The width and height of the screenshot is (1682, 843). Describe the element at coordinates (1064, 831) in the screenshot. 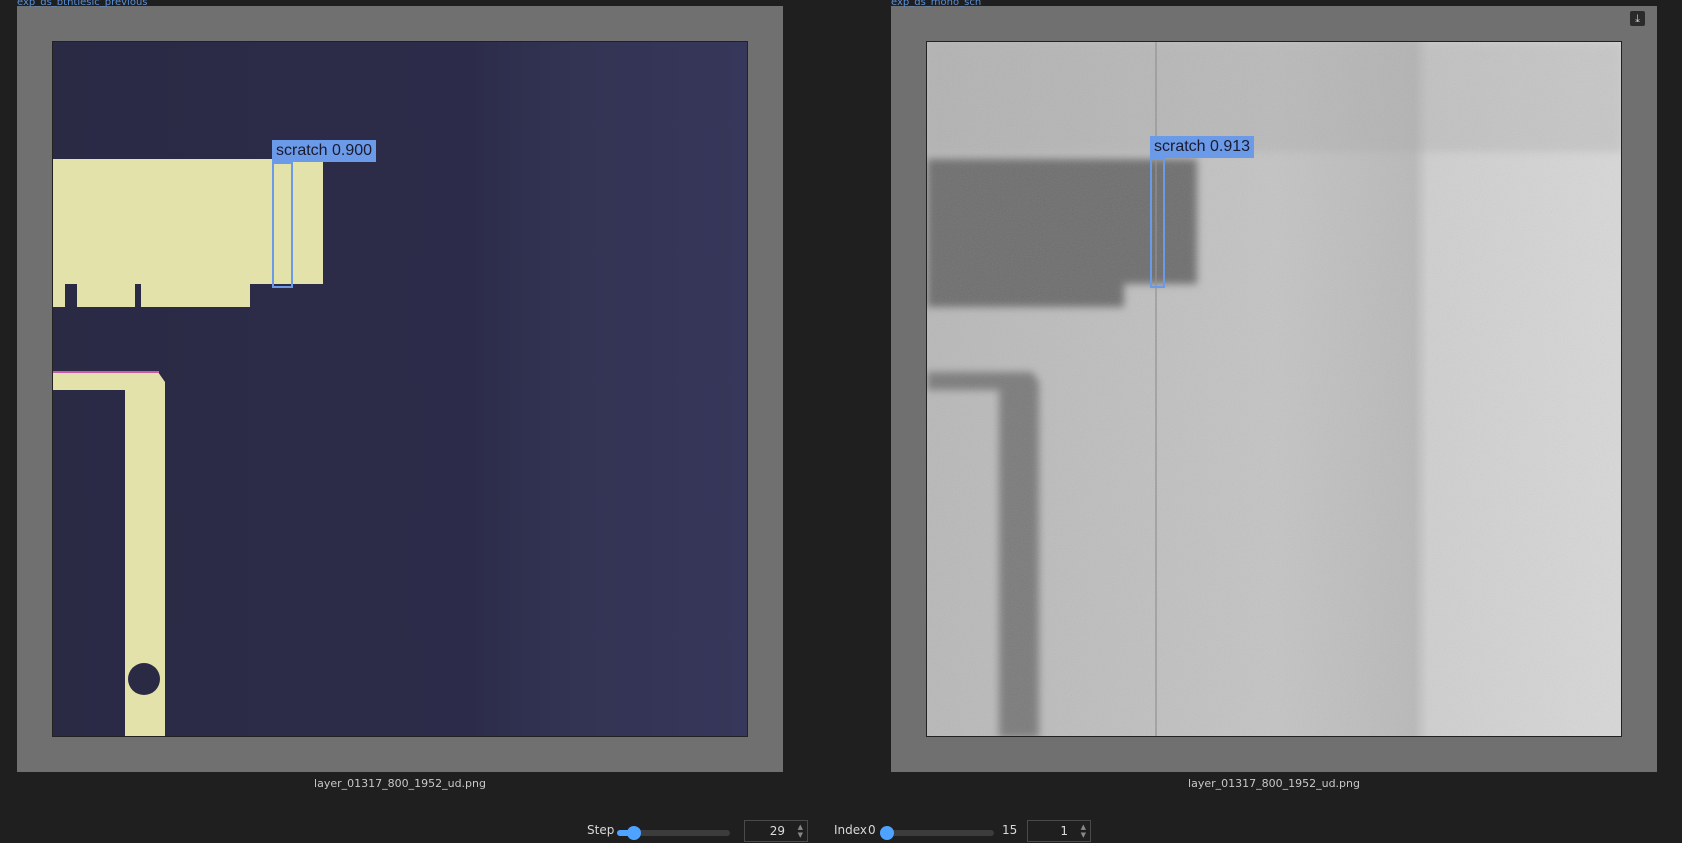

I see `index-value: 1` at that location.